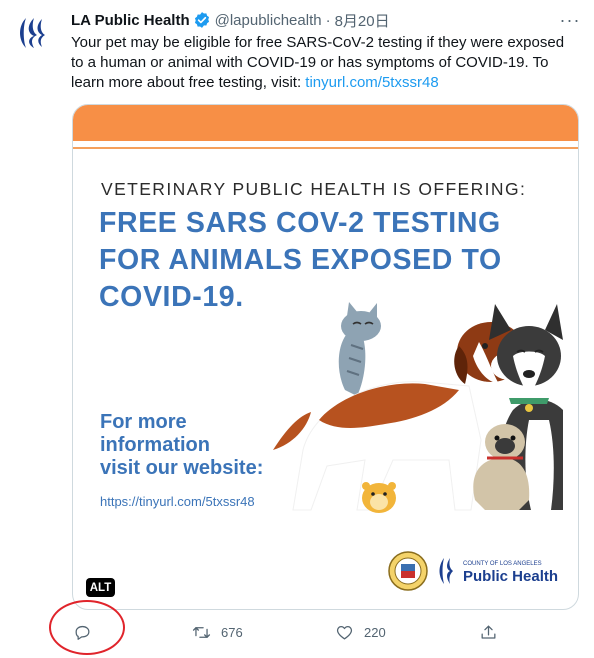 The width and height of the screenshot is (594, 658). I want to click on share-button, so click(488, 632).